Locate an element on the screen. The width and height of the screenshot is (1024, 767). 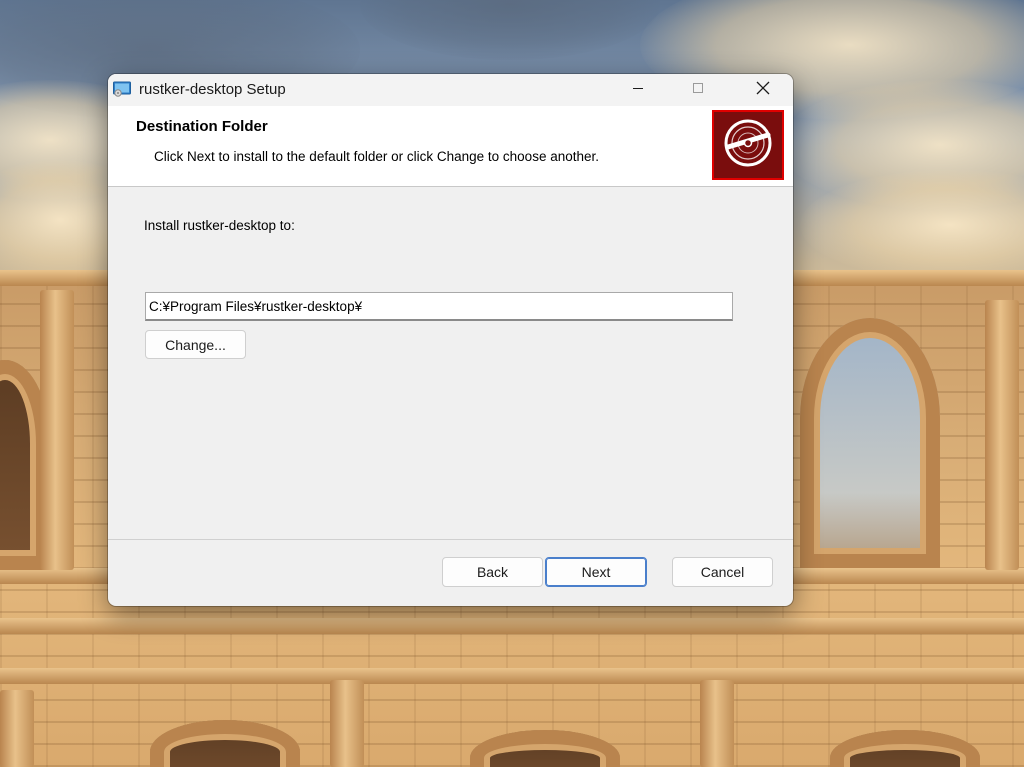
install-location-label: Install rustker-desktop to: is located at coordinates (219, 225).